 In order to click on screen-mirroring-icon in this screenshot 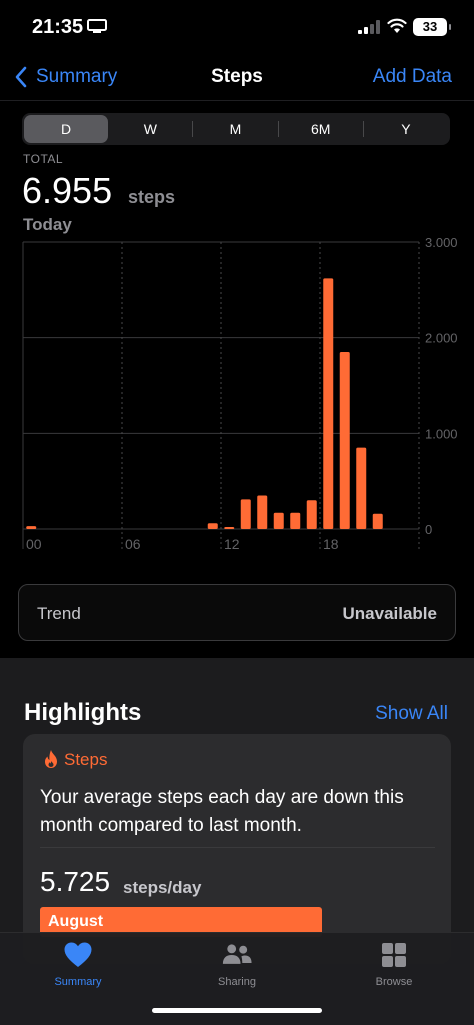, I will do `click(97, 26)`.